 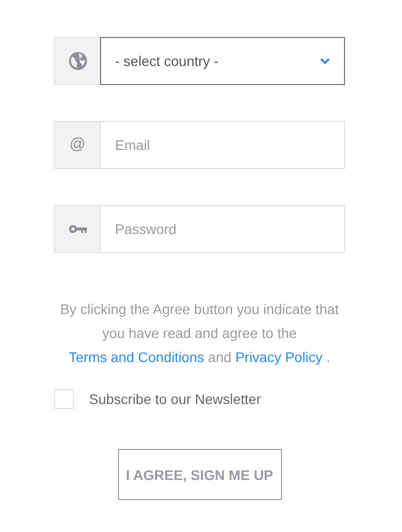 I want to click on newsletter-label: Subscribe to our Newsletter, so click(x=175, y=399).